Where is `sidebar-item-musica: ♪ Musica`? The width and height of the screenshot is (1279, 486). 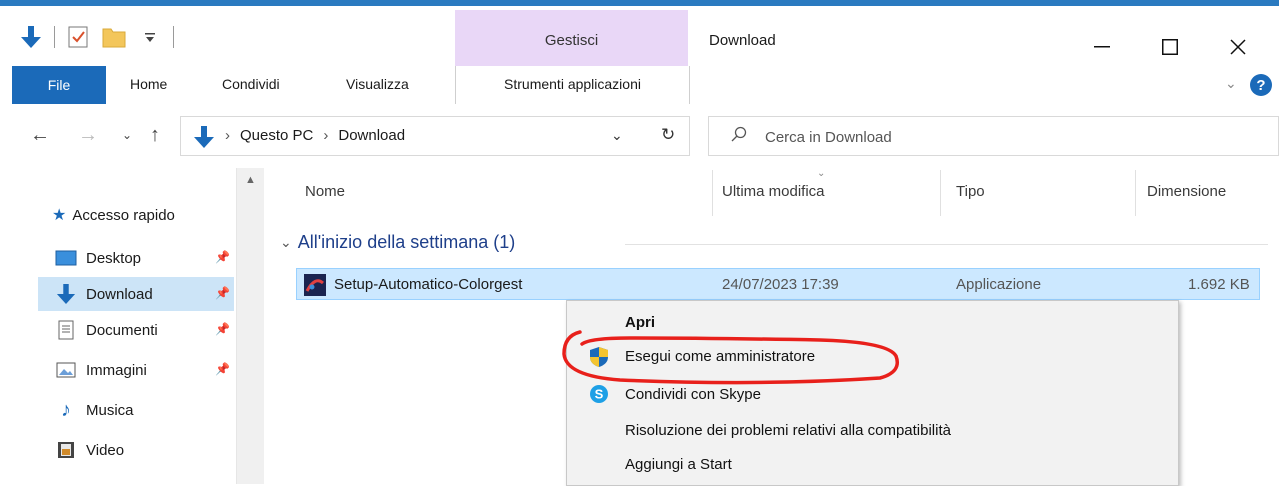
sidebar-item-musica: ♪ Musica is located at coordinates (136, 410).